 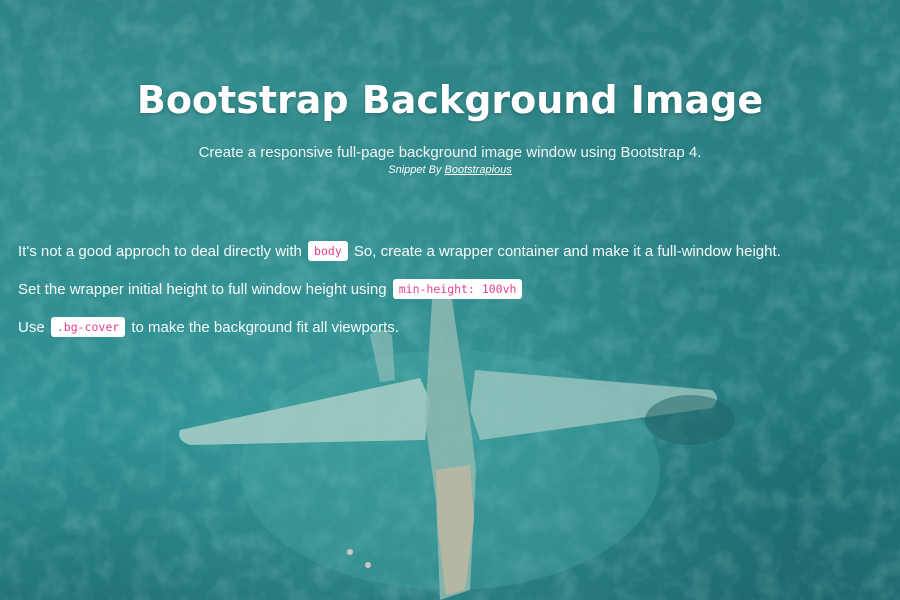 I want to click on para3-text-before: Use, so click(x=31, y=327).